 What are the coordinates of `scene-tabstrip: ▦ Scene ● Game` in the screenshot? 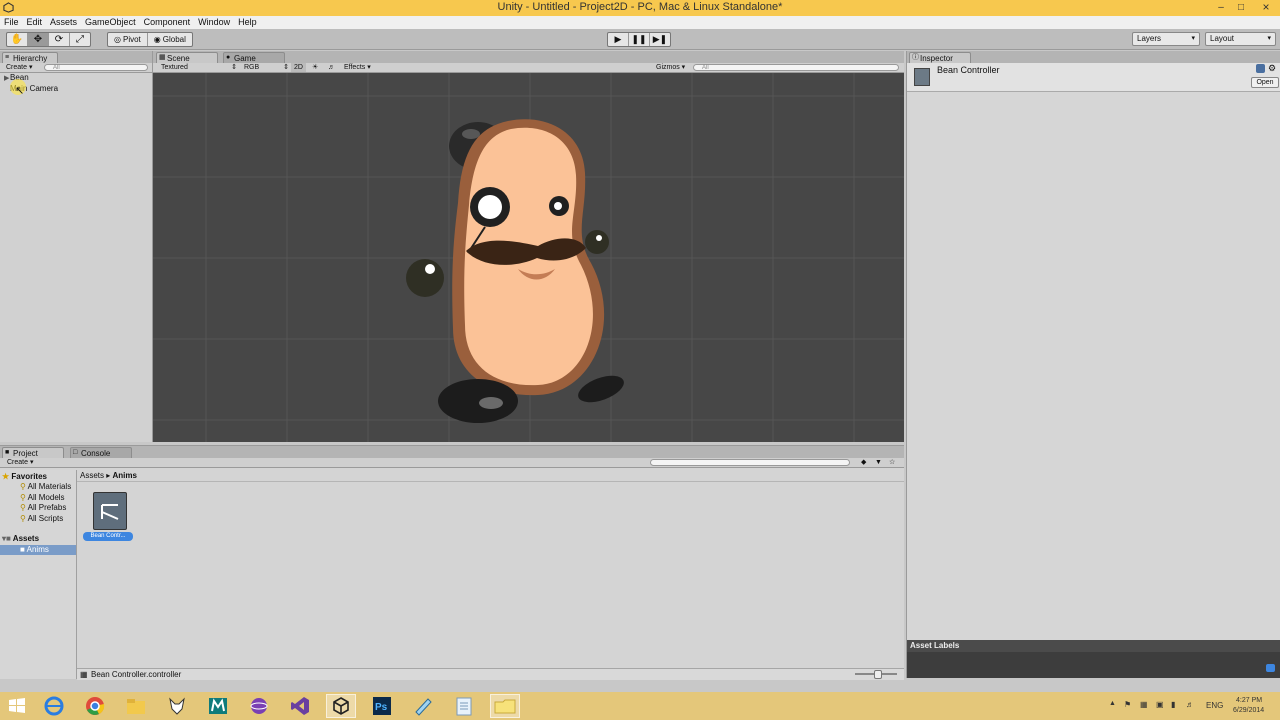 It's located at (528, 57).